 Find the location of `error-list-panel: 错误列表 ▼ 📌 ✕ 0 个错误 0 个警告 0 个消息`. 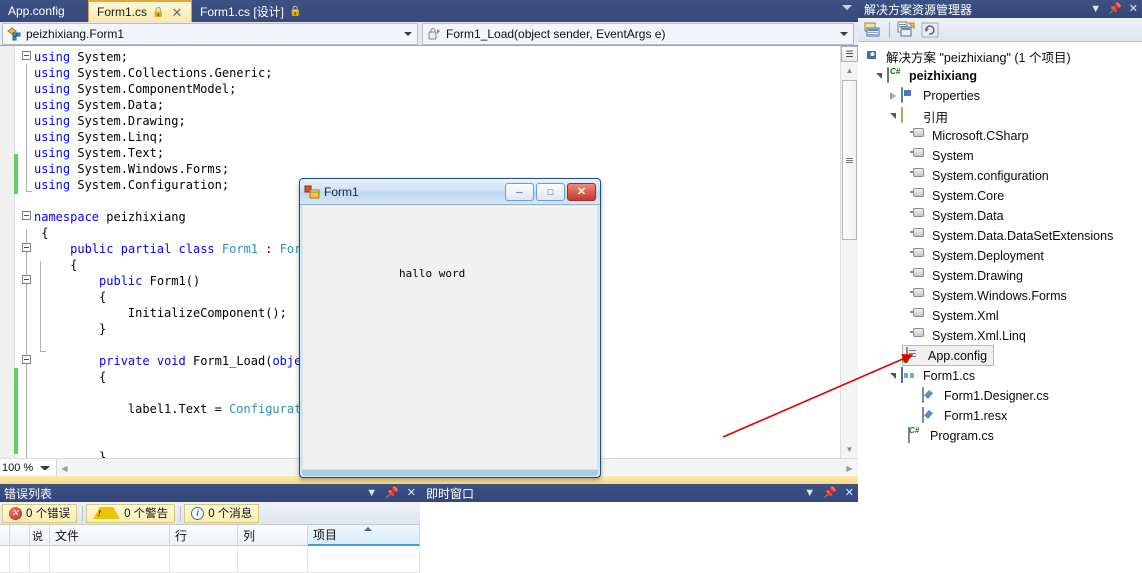

error-list-panel: 错误列表 ▼ 📌 ✕ 0 个错误 0 个警告 0 个消息 is located at coordinates (210, 528).